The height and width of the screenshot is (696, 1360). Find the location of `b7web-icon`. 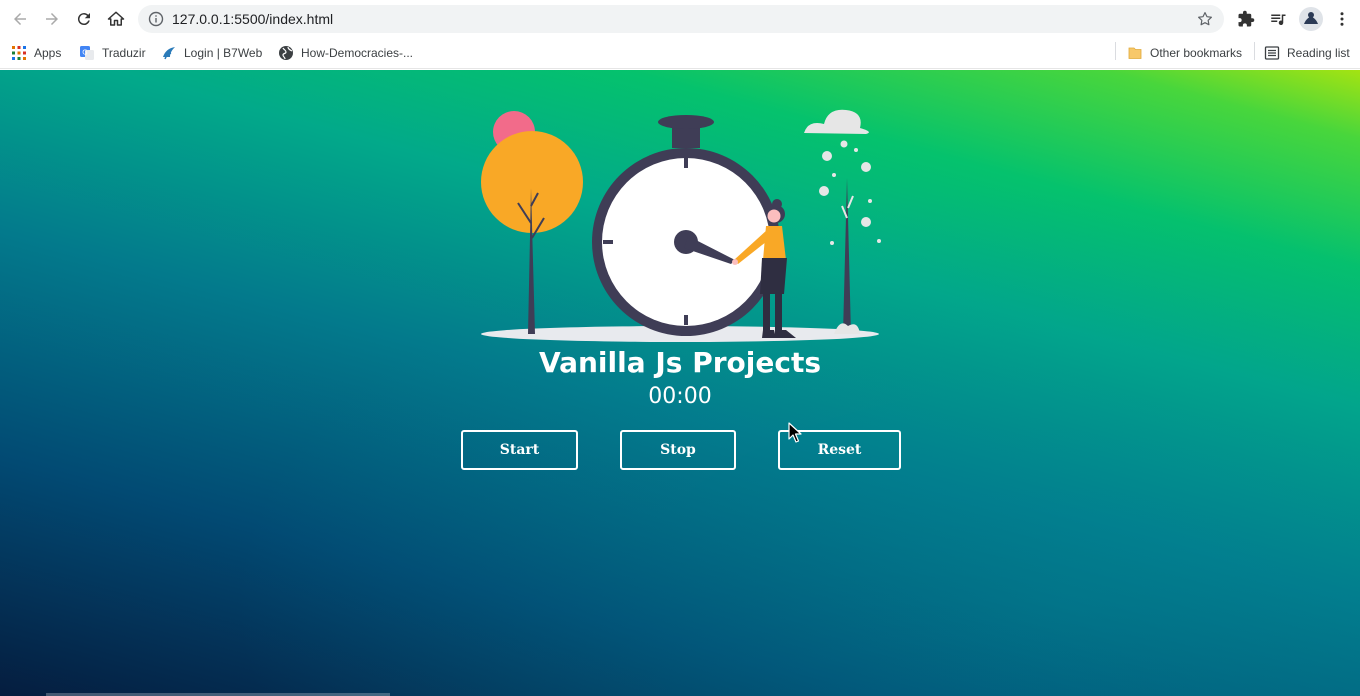

b7web-icon is located at coordinates (169, 53).